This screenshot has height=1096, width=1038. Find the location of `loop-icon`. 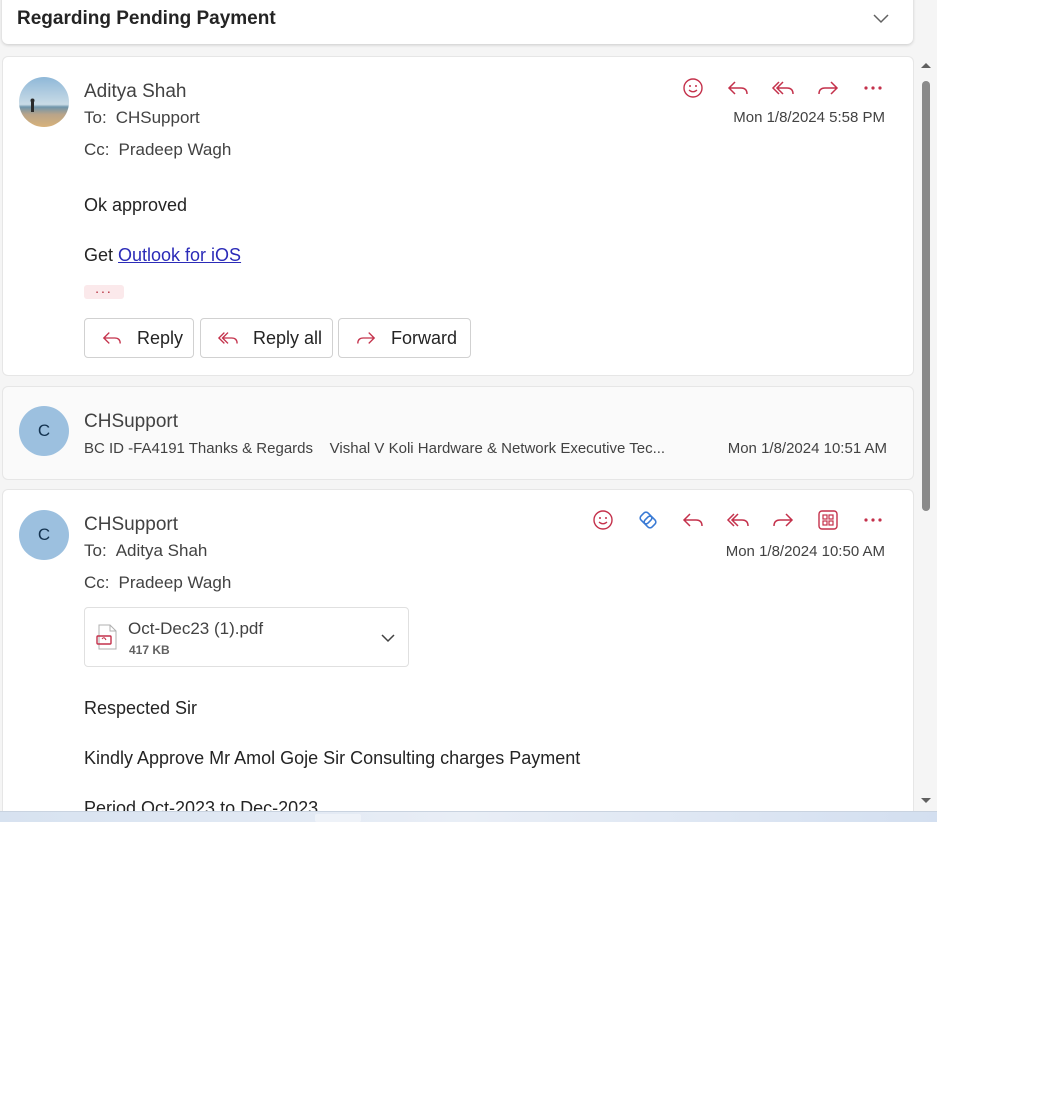

loop-icon is located at coordinates (648, 520).